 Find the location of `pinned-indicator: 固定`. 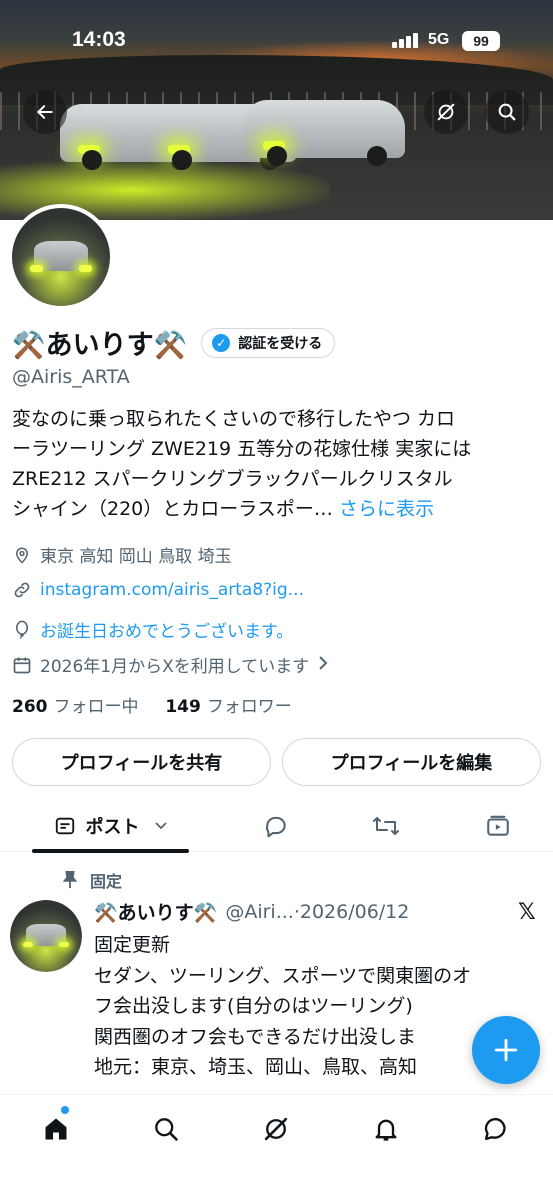

pinned-indicator: 固定 is located at coordinates (92, 880).